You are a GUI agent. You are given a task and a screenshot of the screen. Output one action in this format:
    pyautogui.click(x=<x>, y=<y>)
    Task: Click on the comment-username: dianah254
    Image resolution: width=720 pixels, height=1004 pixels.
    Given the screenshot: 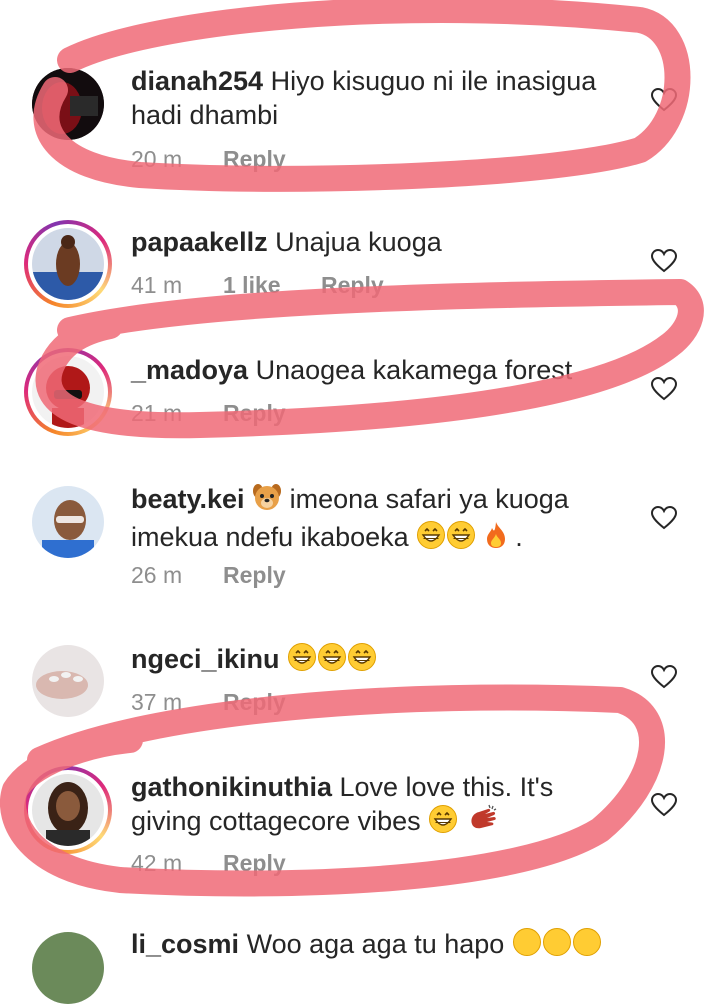 What is the action you would take?
    pyautogui.click(x=197, y=81)
    